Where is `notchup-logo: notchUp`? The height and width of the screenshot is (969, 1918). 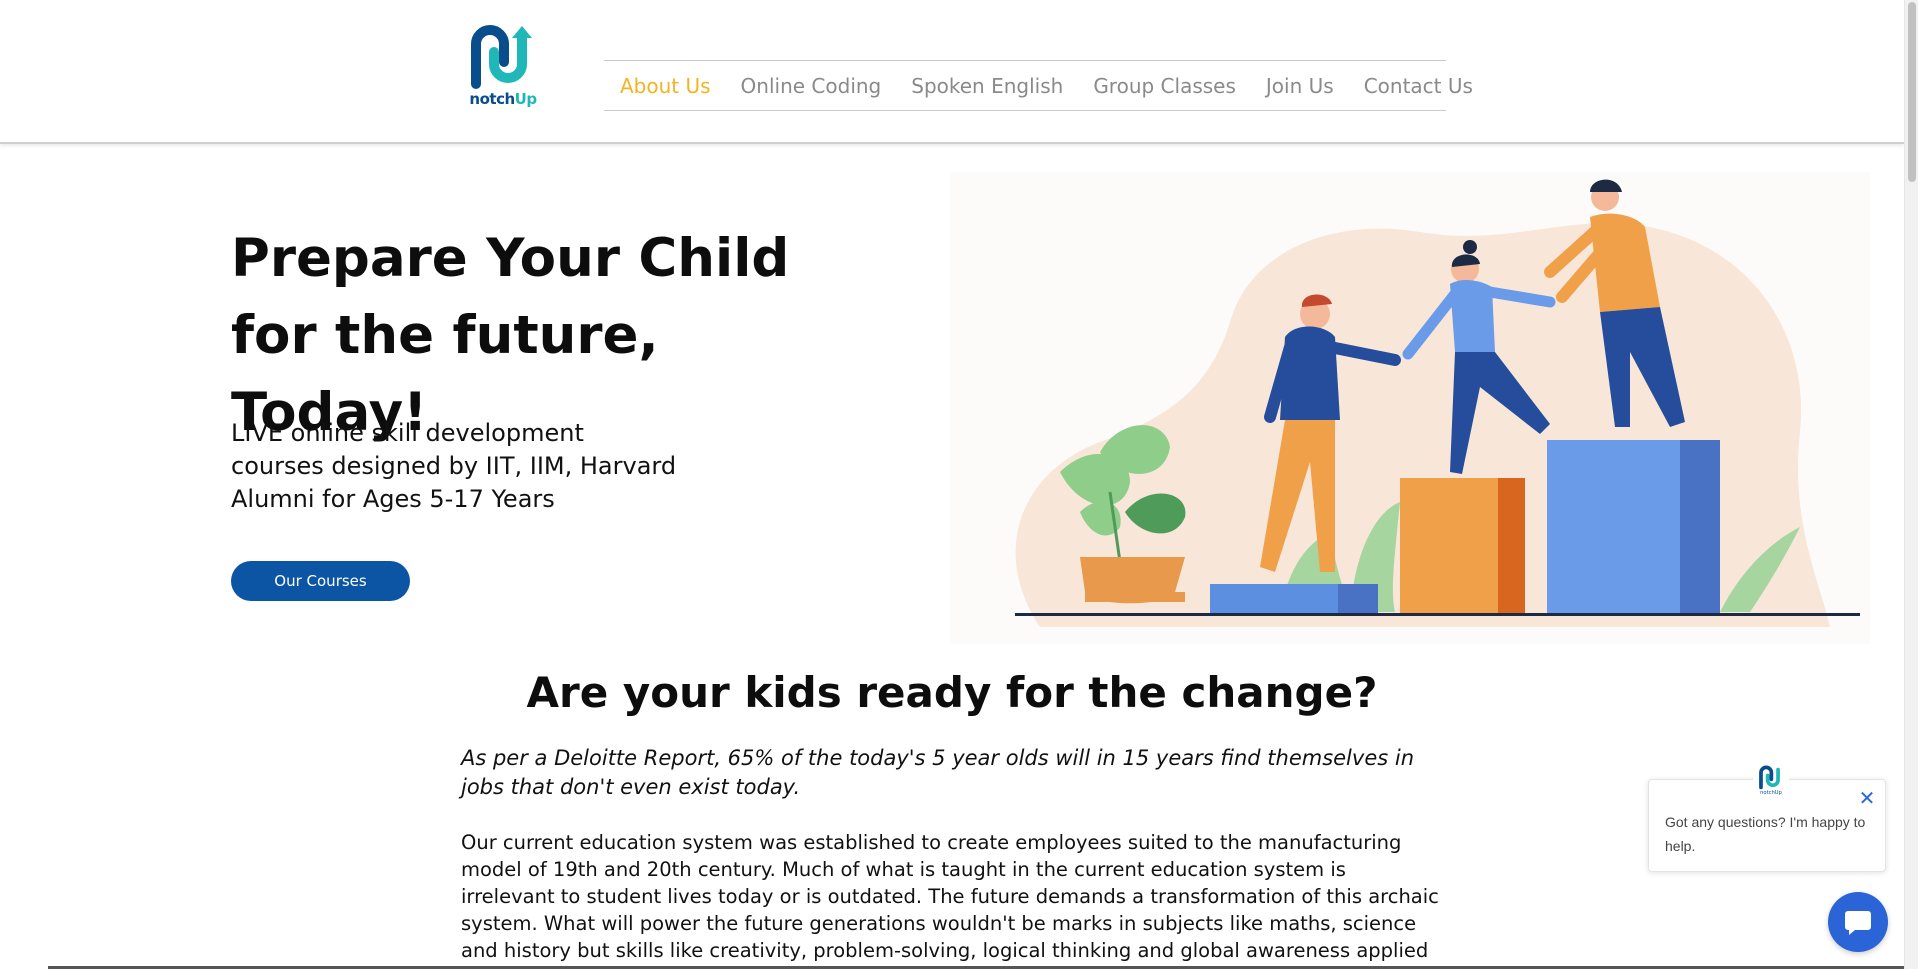 notchup-logo: notchUp is located at coordinates (503, 68).